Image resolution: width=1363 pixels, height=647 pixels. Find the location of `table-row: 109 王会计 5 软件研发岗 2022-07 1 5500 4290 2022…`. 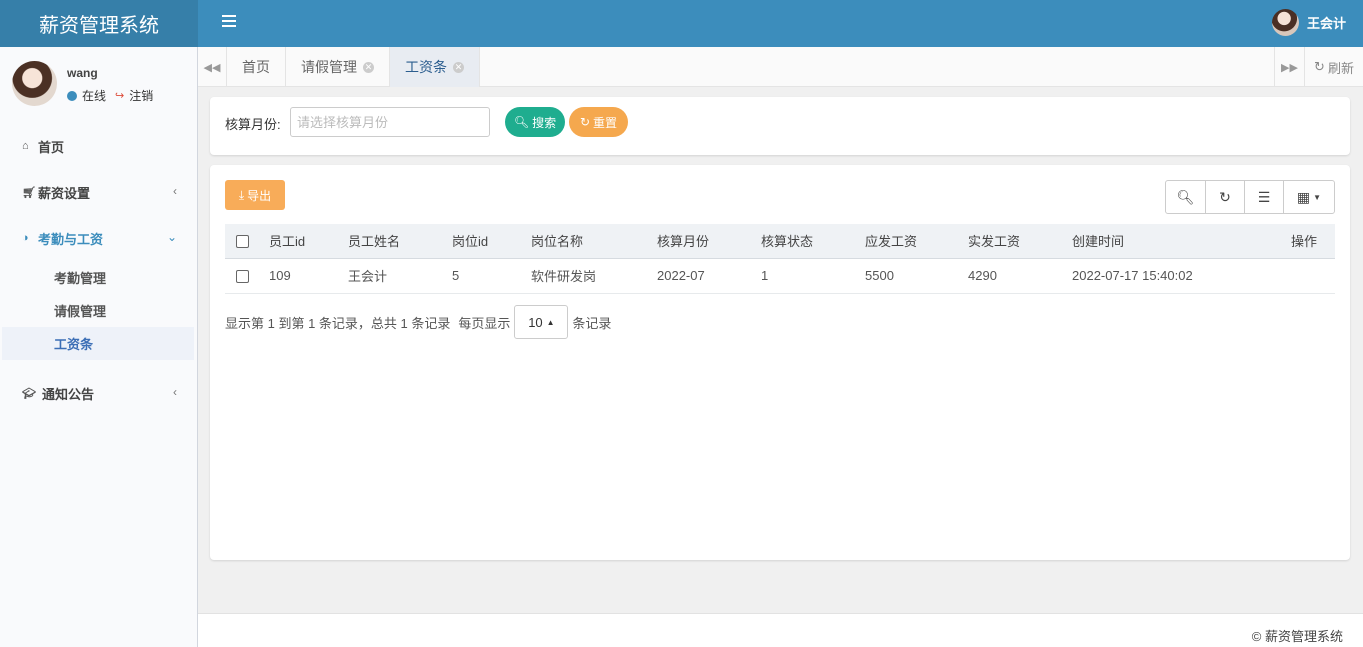

table-row: 109 王会计 5 软件研发岗 2022-07 1 5500 4290 2022… is located at coordinates (780, 276).